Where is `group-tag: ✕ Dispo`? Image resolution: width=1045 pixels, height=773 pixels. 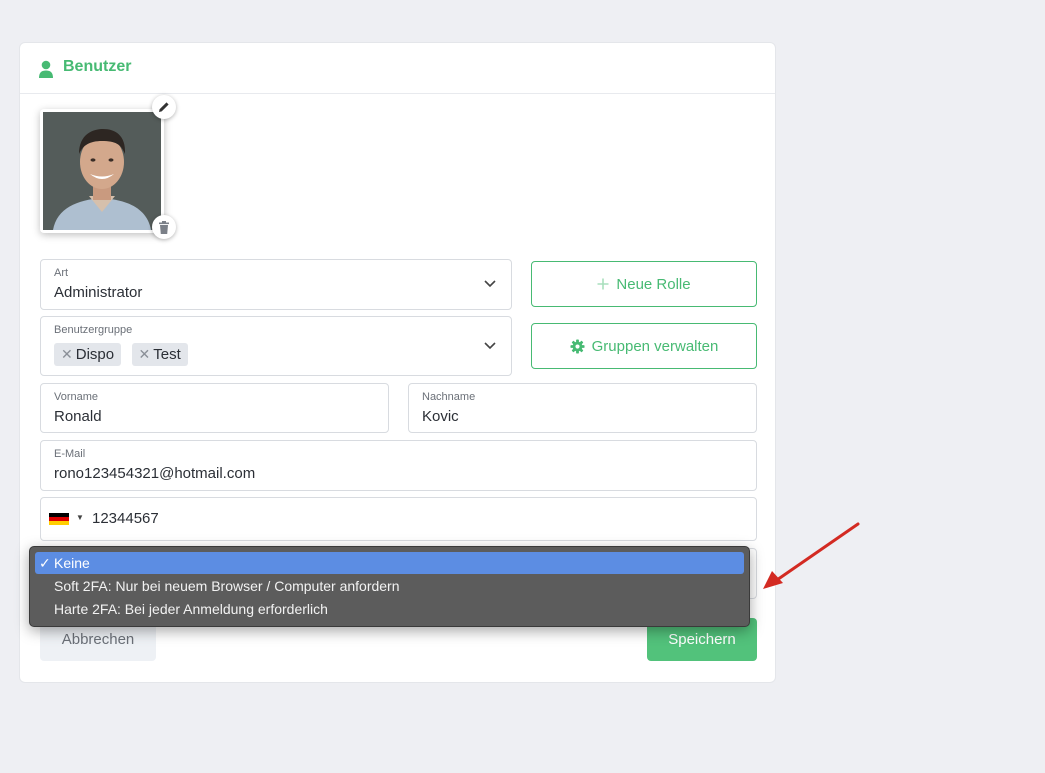
group-tag: ✕ Dispo is located at coordinates (88, 354).